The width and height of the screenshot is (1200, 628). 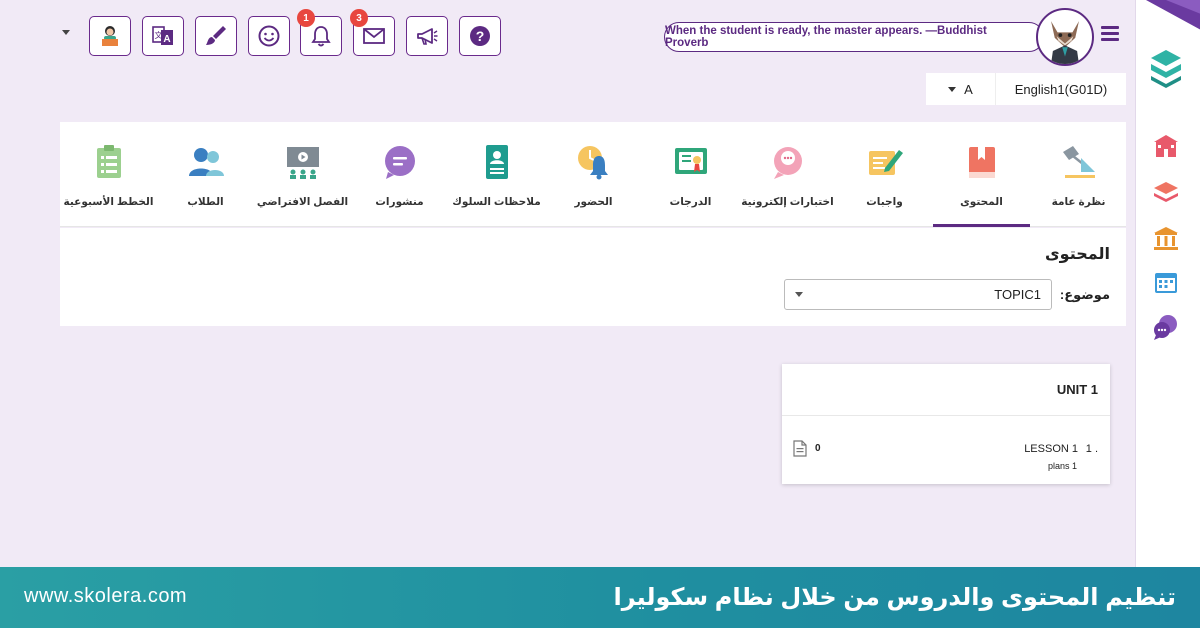 I want to click on tab-label: ملاحظات السلوك, so click(x=496, y=202).